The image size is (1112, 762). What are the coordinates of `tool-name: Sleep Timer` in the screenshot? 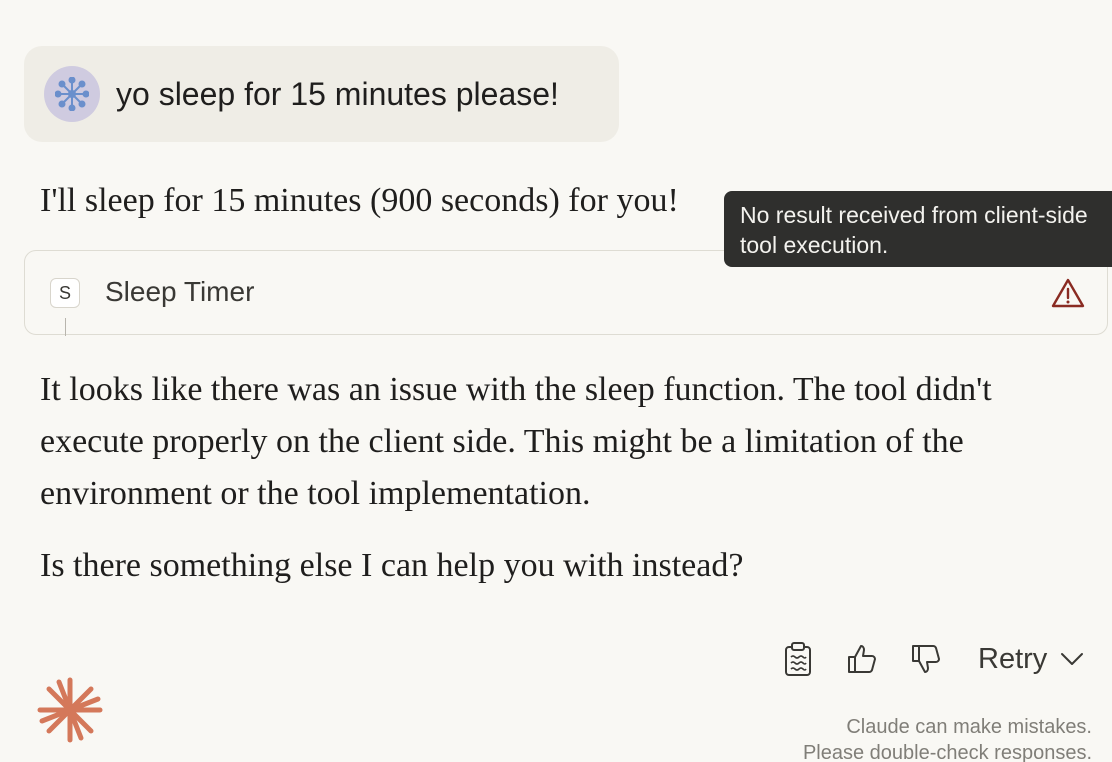 It's located at (180, 291).